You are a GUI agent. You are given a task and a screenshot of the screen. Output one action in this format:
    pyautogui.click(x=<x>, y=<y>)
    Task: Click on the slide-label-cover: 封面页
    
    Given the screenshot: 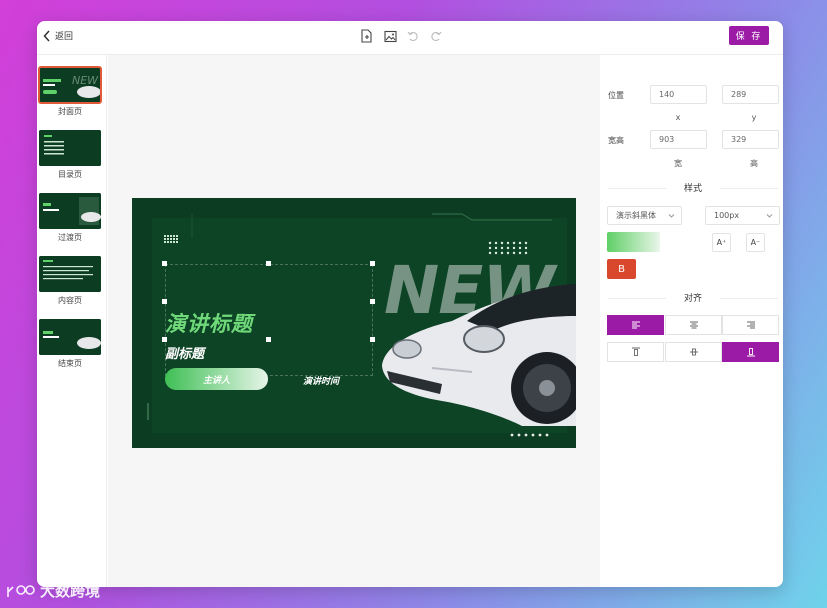 What is the action you would take?
    pyautogui.click(x=70, y=111)
    